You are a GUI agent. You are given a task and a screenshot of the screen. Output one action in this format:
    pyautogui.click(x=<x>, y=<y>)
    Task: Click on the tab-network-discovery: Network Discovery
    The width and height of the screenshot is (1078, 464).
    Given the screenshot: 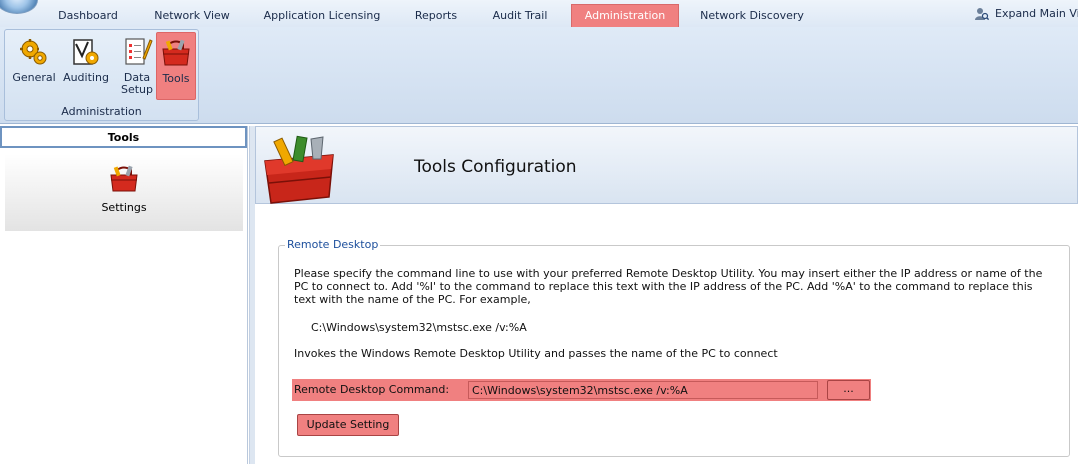 What is the action you would take?
    pyautogui.click(x=752, y=16)
    